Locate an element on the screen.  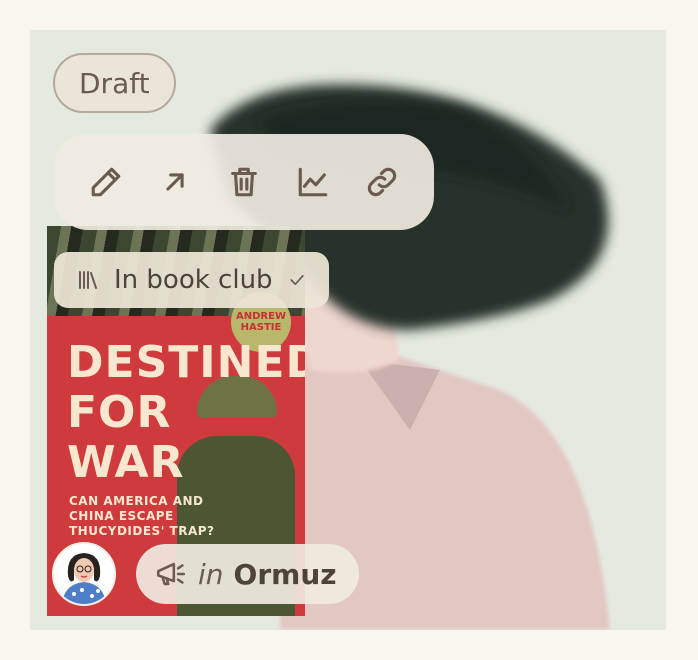
action-toolbar is located at coordinates (244, 182).